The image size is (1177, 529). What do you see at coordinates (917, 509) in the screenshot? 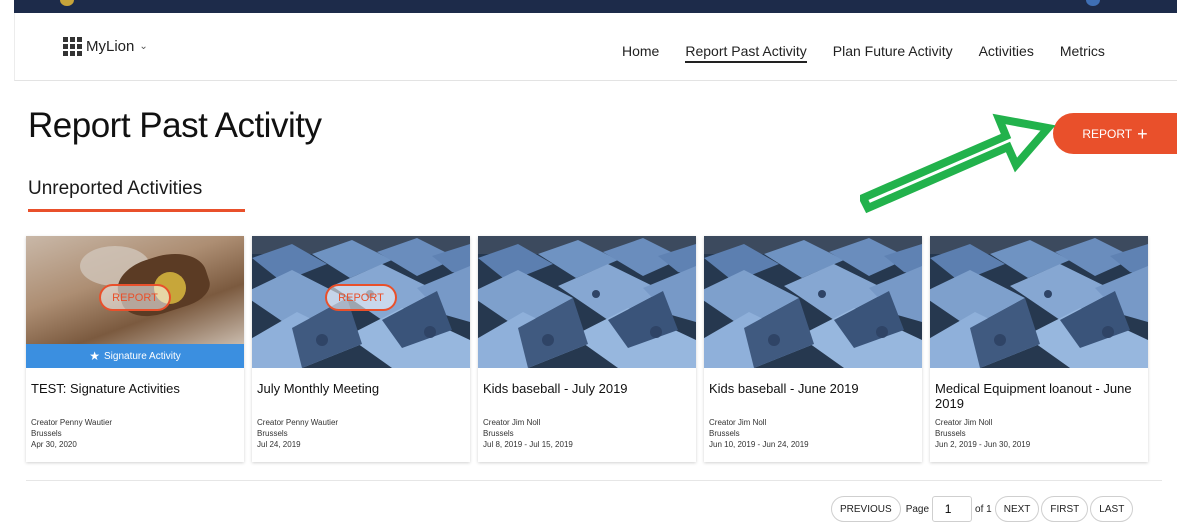
I see `page-label: Page` at bounding box center [917, 509].